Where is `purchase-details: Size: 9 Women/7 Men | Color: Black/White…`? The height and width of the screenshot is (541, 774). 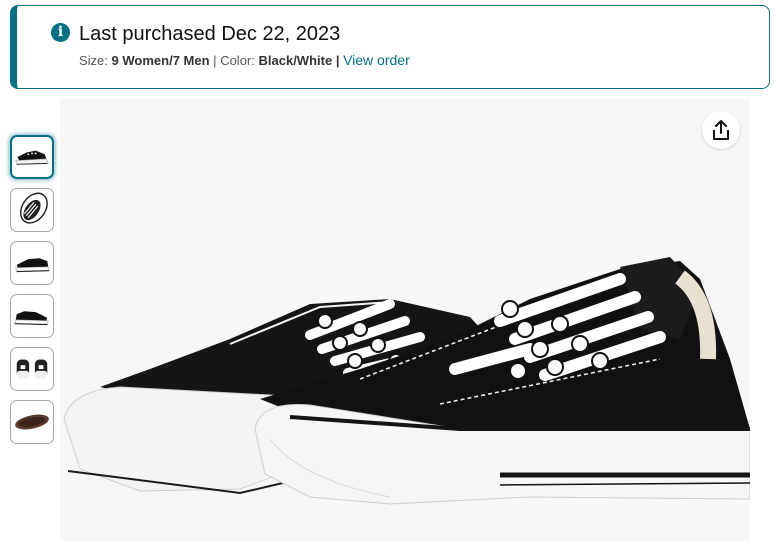 purchase-details: Size: 9 Women/7 Men | Color: Black/White… is located at coordinates (244, 60).